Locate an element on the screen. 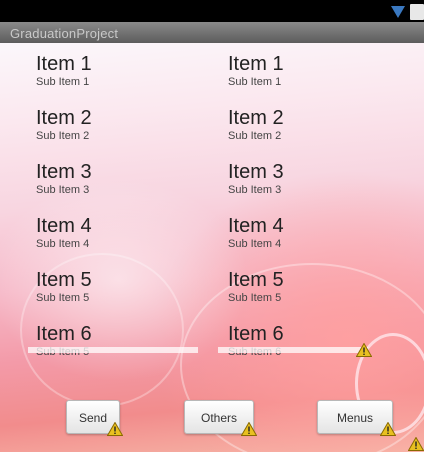  send-button-label: Send is located at coordinates (93, 418).